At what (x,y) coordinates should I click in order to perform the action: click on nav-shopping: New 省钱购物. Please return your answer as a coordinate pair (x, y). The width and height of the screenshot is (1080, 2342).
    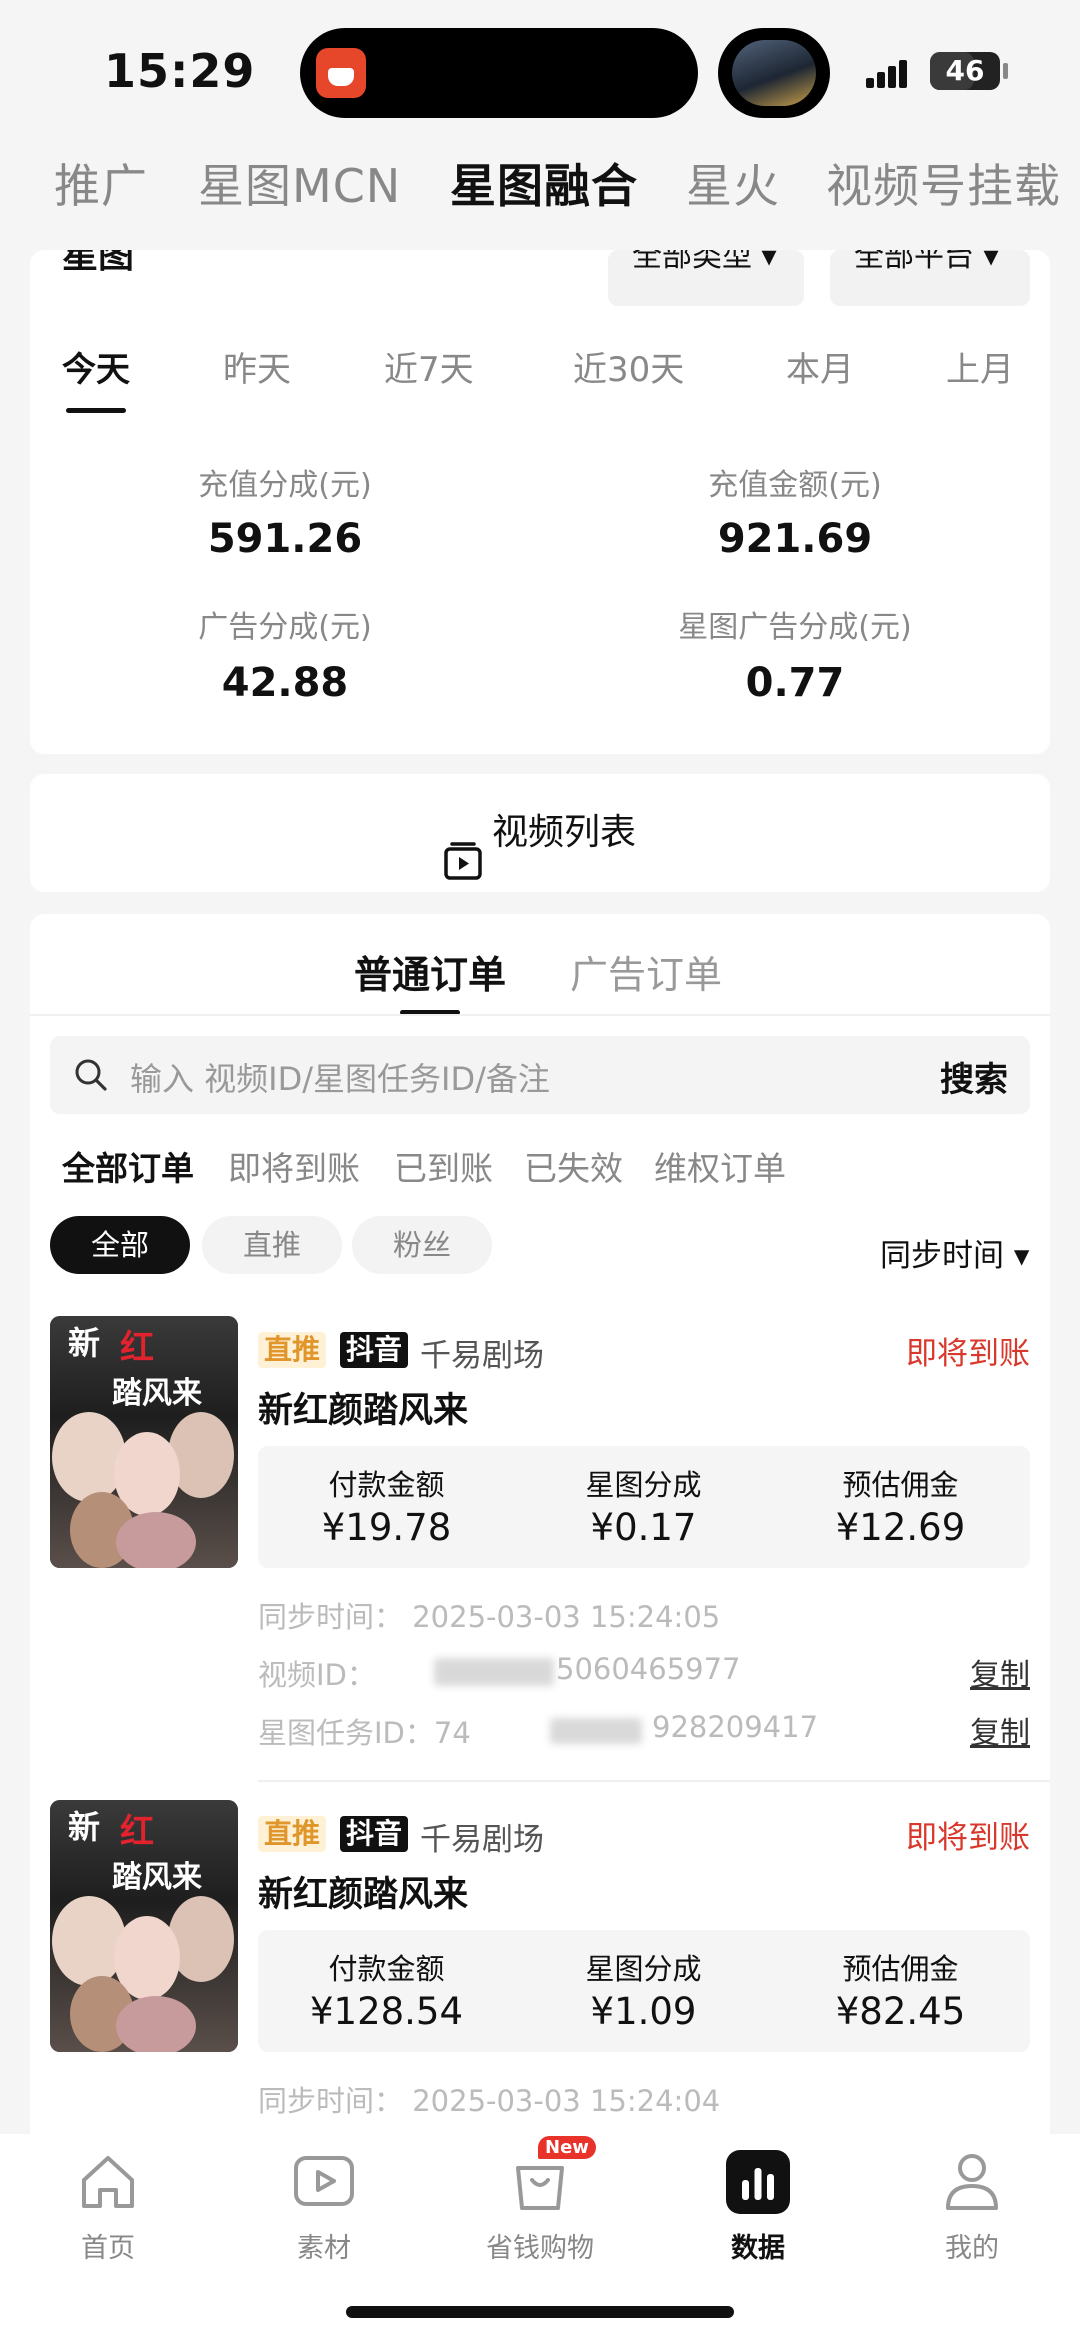
    Looking at the image, I should click on (540, 2200).